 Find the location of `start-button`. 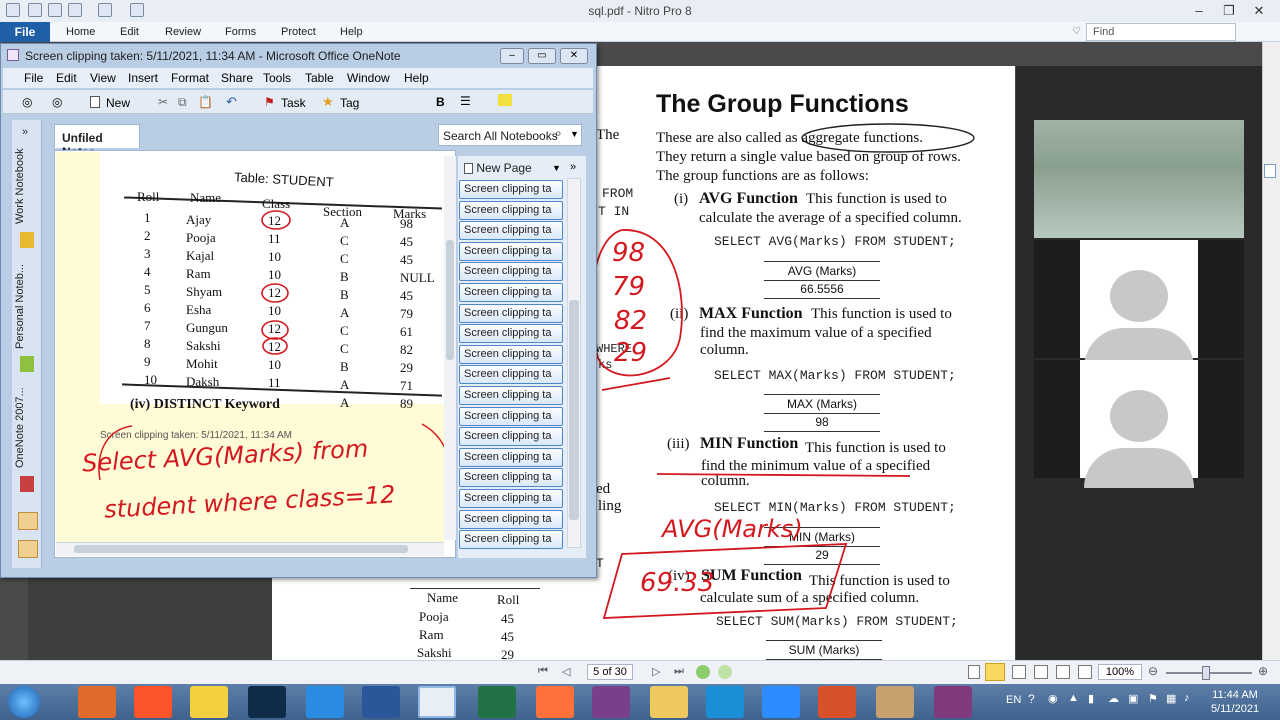

start-button is located at coordinates (24, 702).